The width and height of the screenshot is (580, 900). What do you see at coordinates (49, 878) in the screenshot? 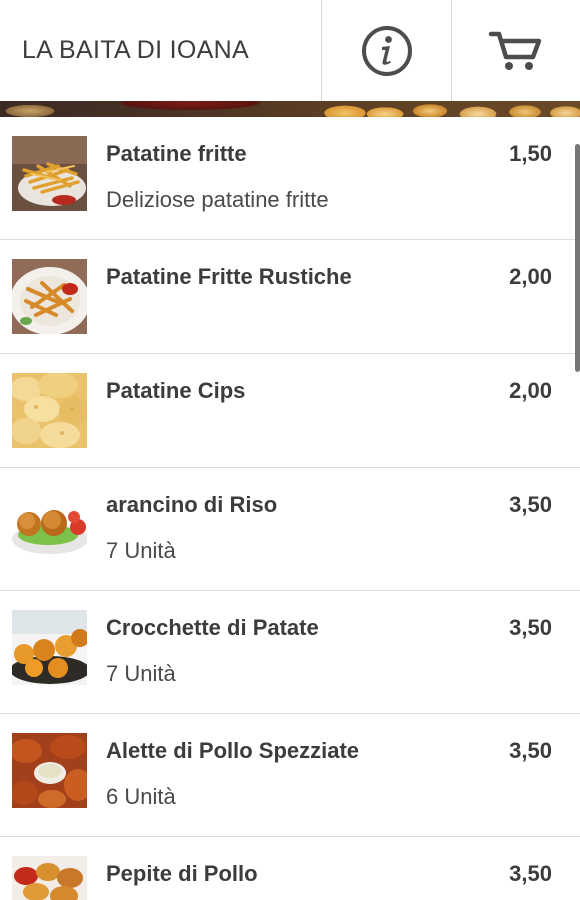
I see `chicken-nuggets-image` at bounding box center [49, 878].